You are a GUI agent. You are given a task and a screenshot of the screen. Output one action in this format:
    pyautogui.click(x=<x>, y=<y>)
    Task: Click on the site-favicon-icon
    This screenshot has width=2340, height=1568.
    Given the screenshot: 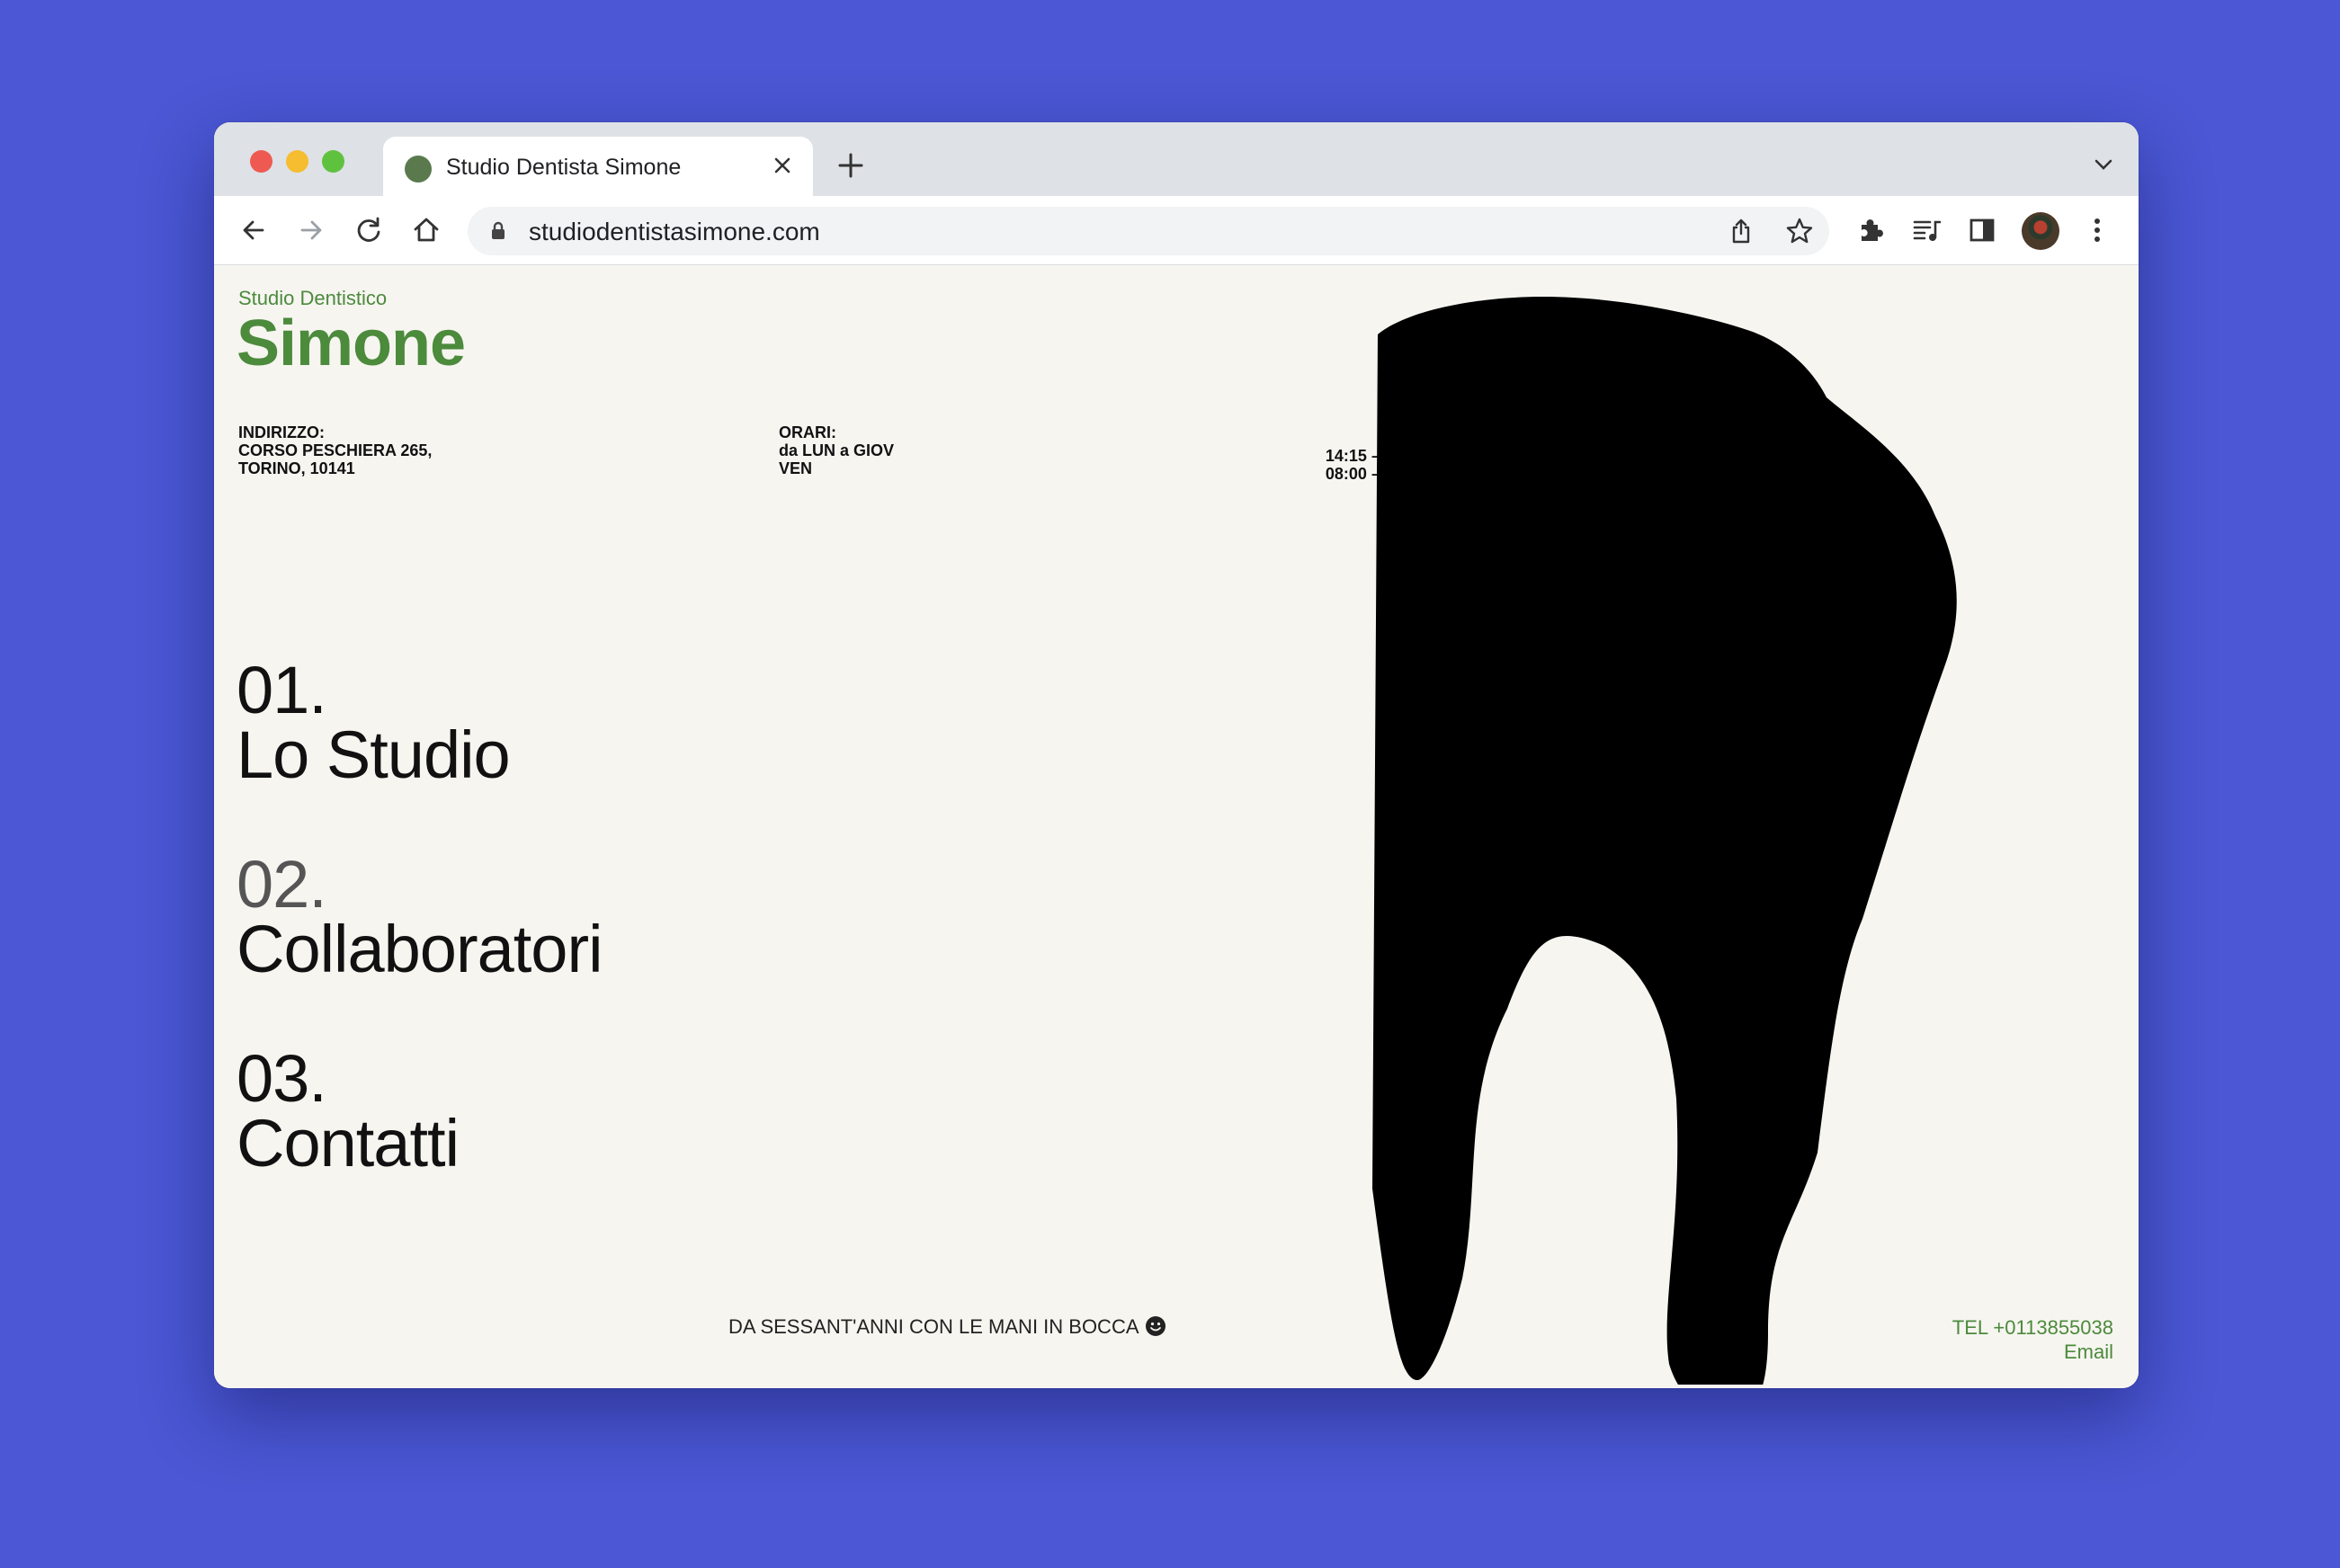 What is the action you would take?
    pyautogui.click(x=419, y=169)
    